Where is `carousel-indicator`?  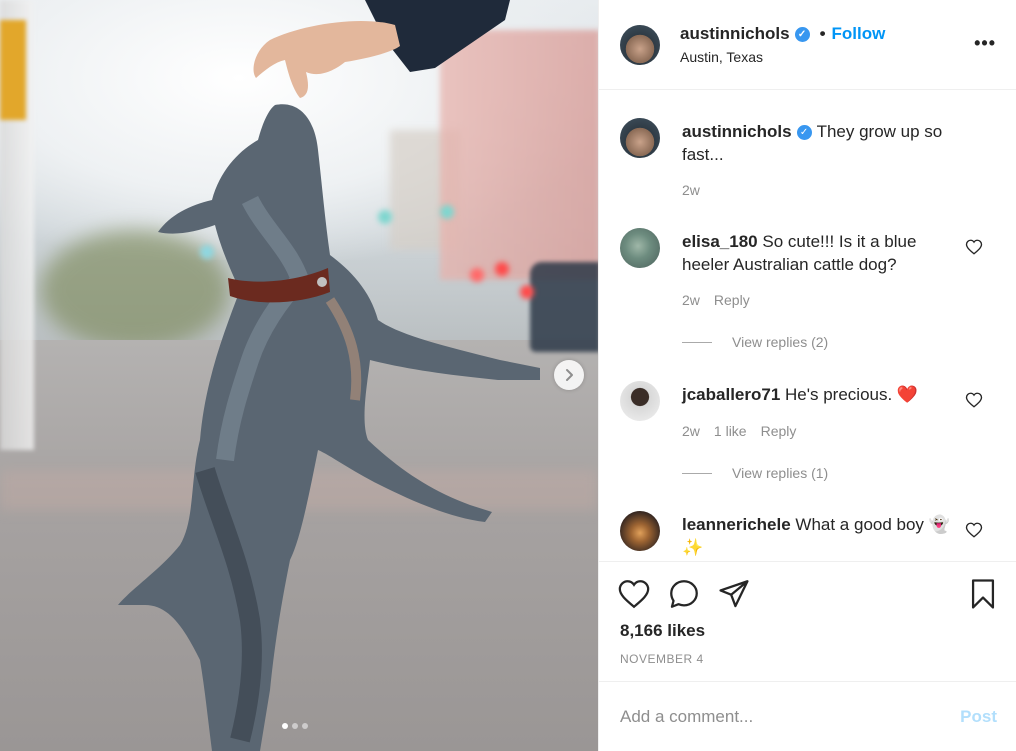
carousel-indicator is located at coordinates (295, 726).